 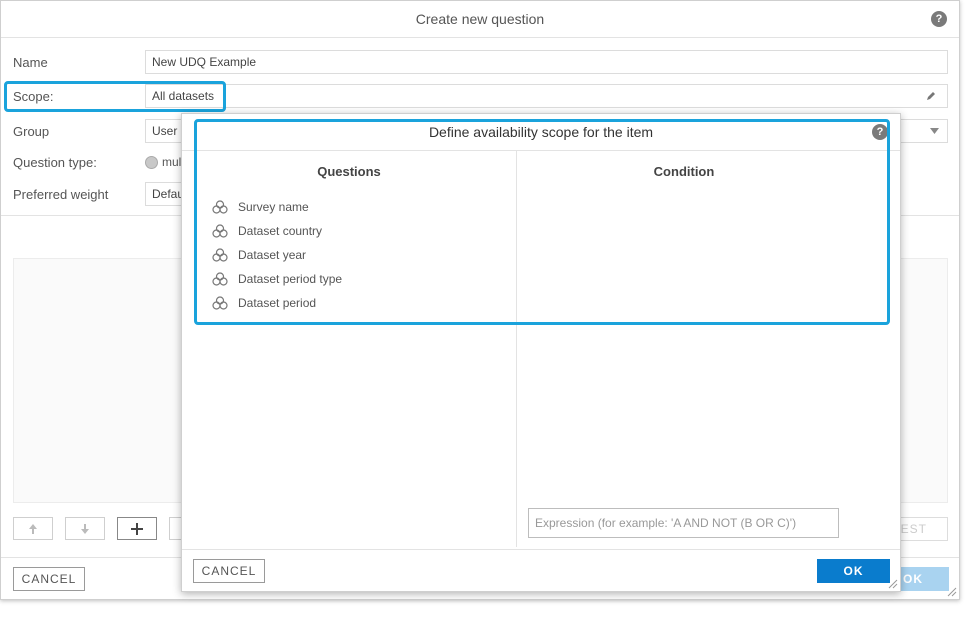 What do you see at coordinates (172, 162) in the screenshot?
I see `question-type-option-label: mul` at bounding box center [172, 162].